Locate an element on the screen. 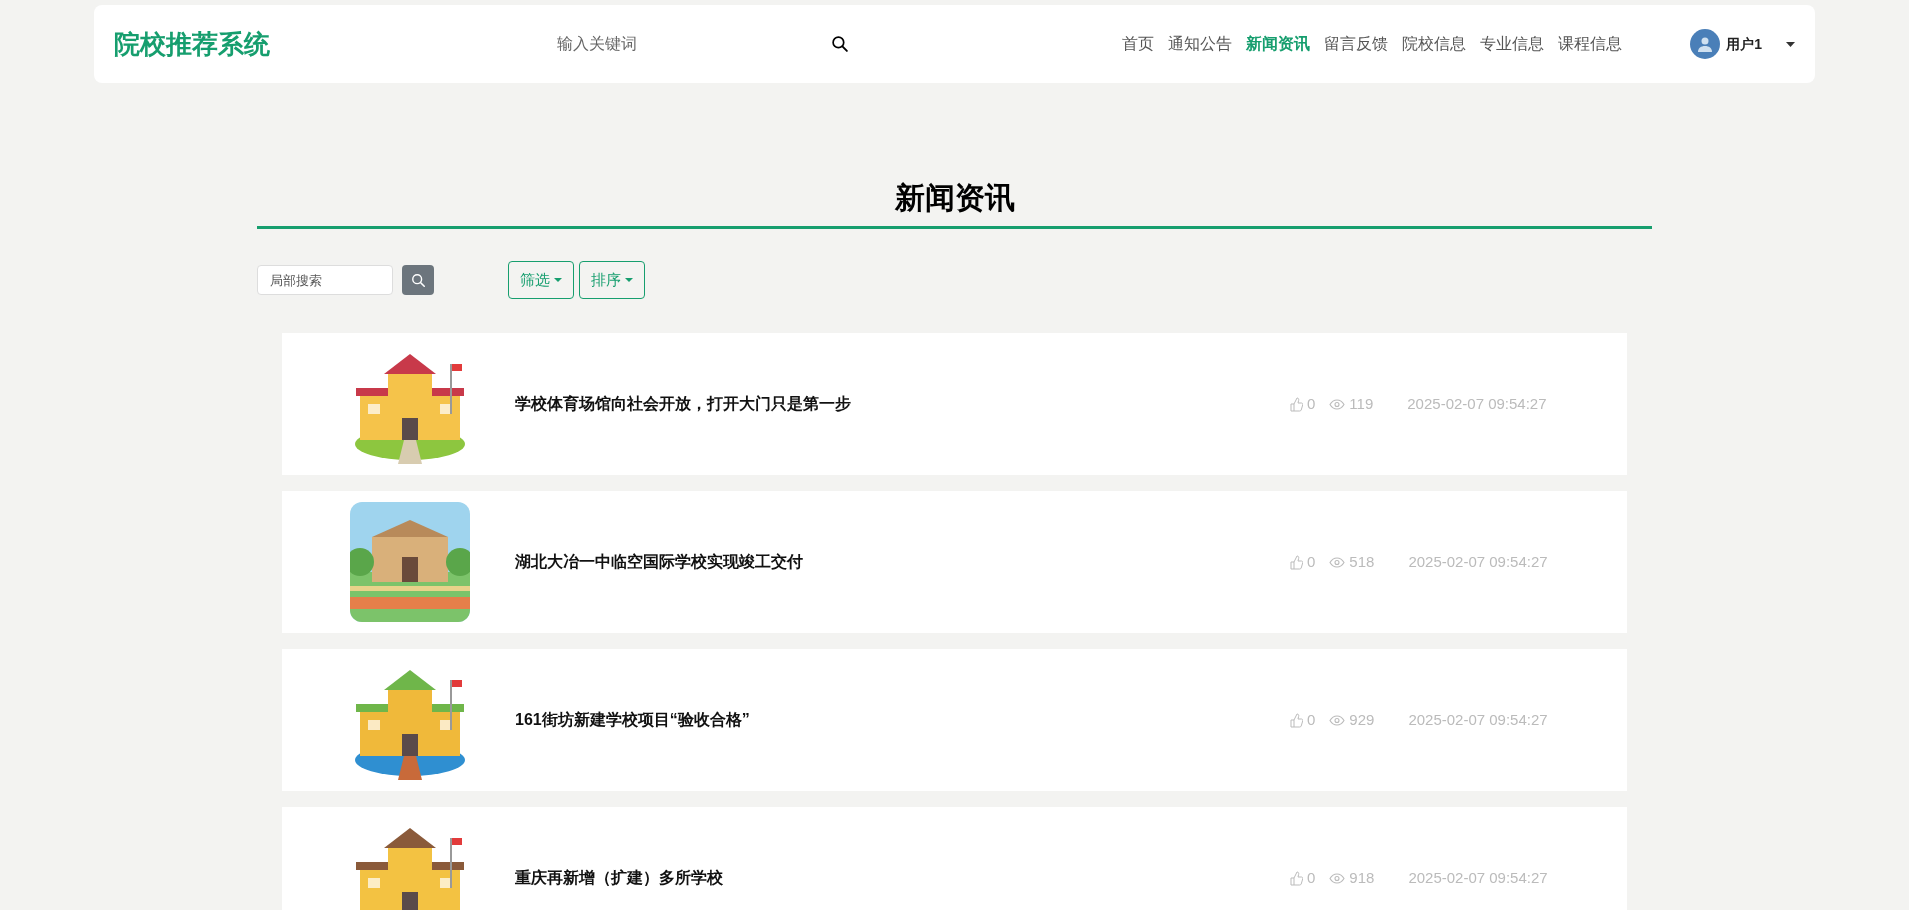  news-card: 湖北大冶一中临空国际学校实现竣工交付 0 518 2025-02-07 09:54:27 is located at coordinates (954, 562).